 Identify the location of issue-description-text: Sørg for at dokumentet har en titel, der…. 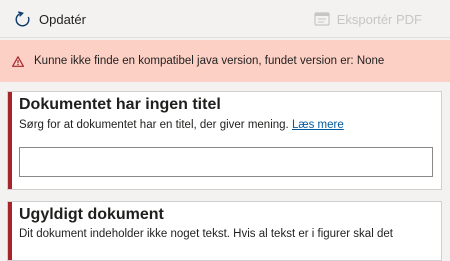
(154, 125).